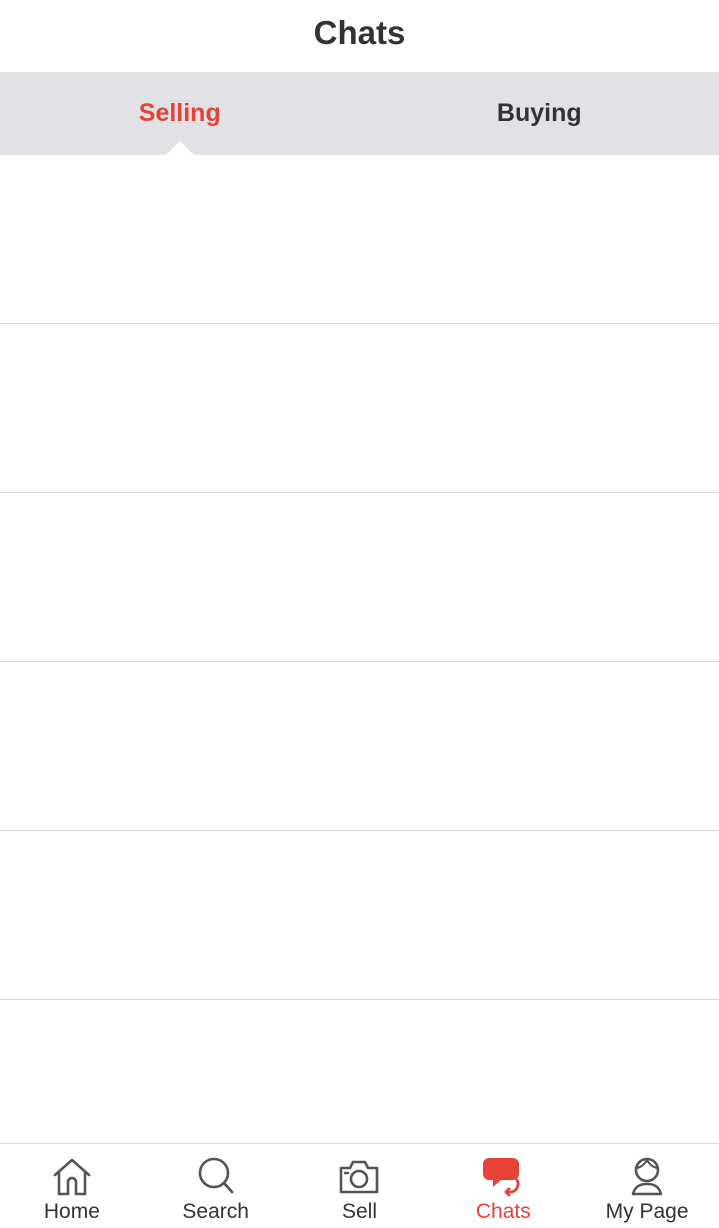 The image size is (719, 1228). Describe the element at coordinates (359, 1177) in the screenshot. I see `camera-icon` at that location.